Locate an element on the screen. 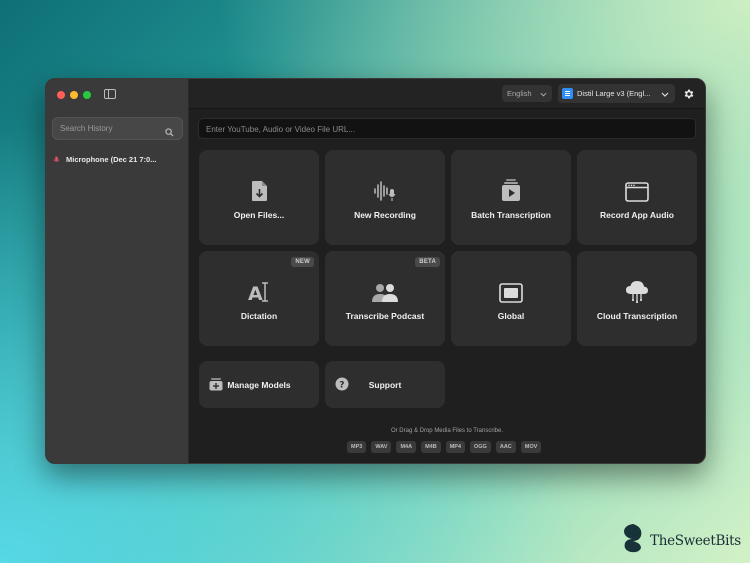 The height and width of the screenshot is (563, 750). manage-models-label: Manage Models is located at coordinates (259, 384).